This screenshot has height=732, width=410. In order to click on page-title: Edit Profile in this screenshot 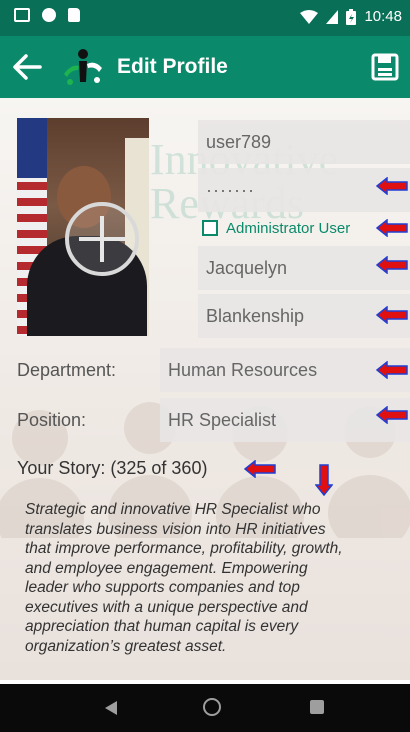, I will do `click(172, 66)`.